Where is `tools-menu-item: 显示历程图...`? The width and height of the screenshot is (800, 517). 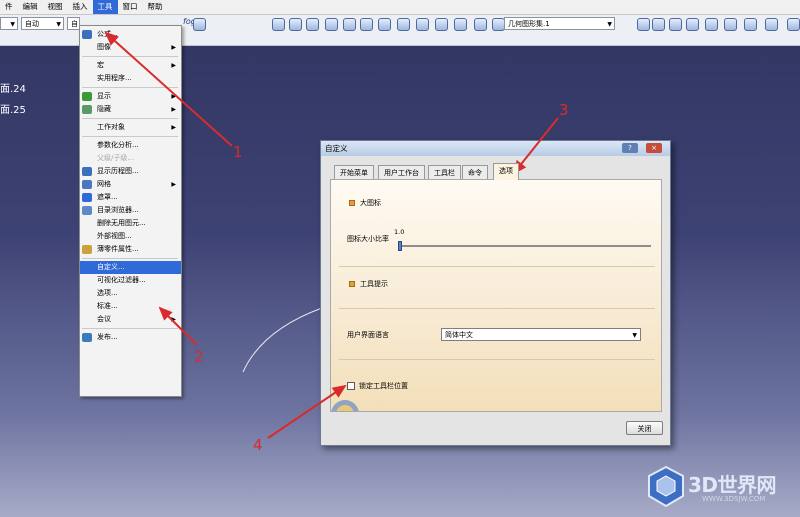
tools-menu-item: 显示历程图... is located at coordinates (130, 171).